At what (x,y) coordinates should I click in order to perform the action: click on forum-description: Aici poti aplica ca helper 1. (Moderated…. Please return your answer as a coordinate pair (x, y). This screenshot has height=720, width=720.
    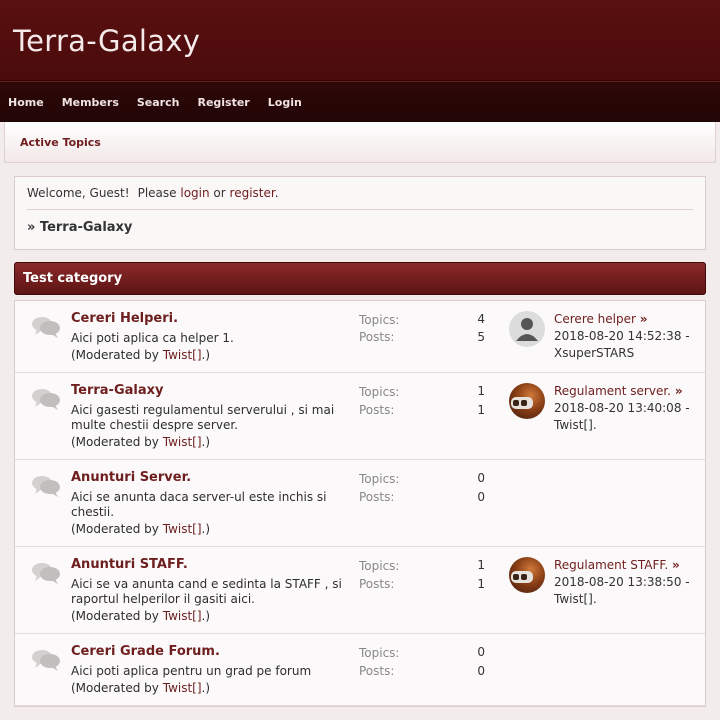
    Looking at the image, I should click on (211, 347).